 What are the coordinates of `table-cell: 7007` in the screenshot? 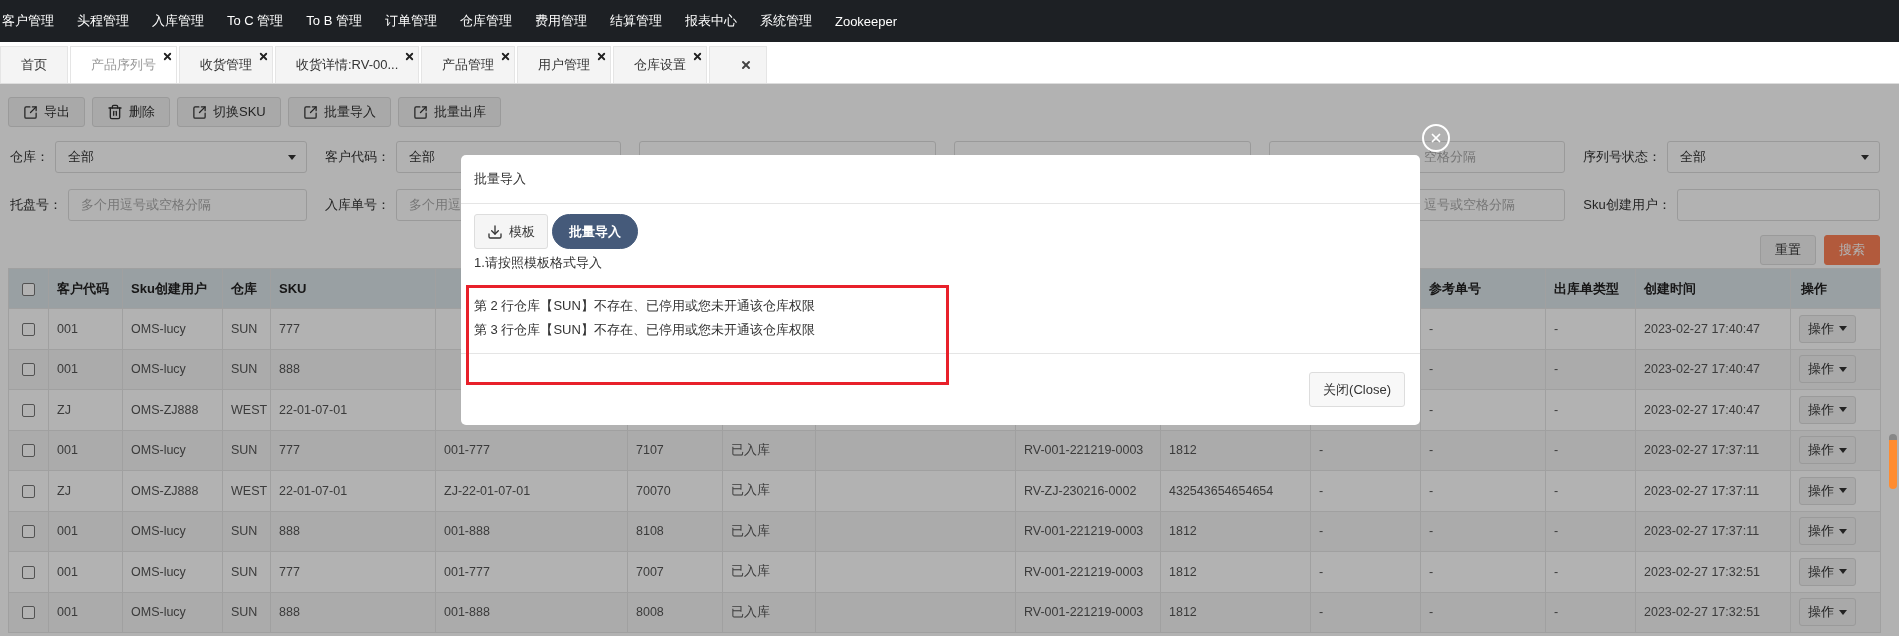 It's located at (650, 571).